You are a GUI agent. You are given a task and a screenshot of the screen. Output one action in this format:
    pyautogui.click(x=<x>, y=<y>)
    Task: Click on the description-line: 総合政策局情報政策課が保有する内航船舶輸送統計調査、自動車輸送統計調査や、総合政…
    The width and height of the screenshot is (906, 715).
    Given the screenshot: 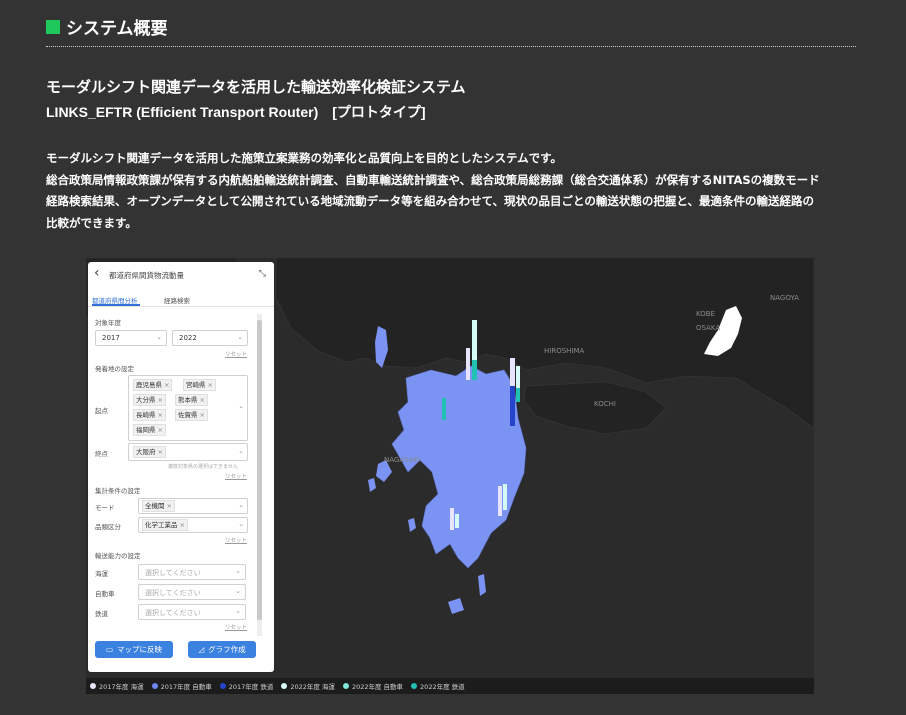 What is the action you would take?
    pyautogui.click(x=433, y=179)
    